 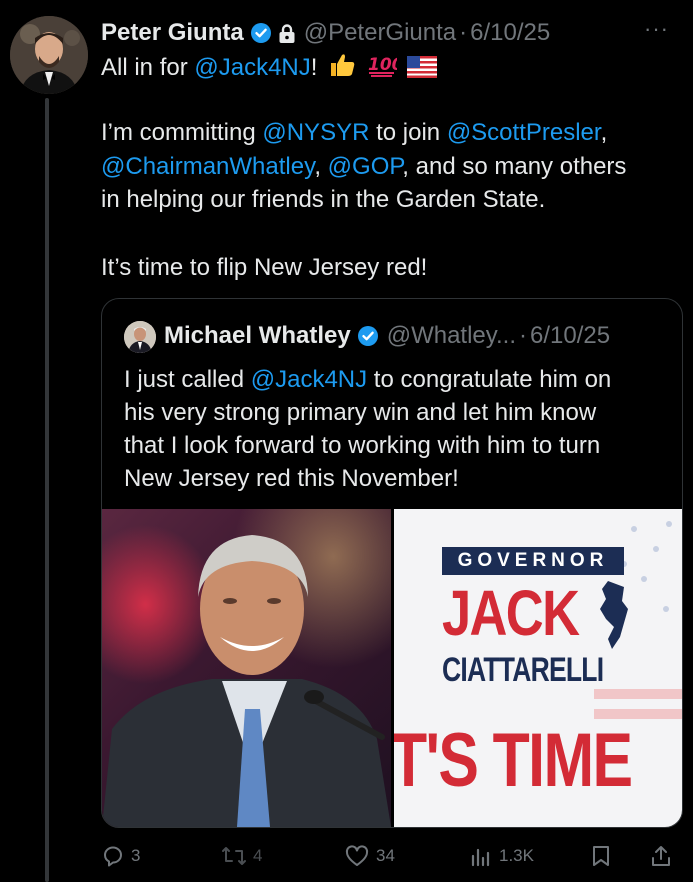 I want to click on text-segment: , and so many others, so click(x=514, y=166).